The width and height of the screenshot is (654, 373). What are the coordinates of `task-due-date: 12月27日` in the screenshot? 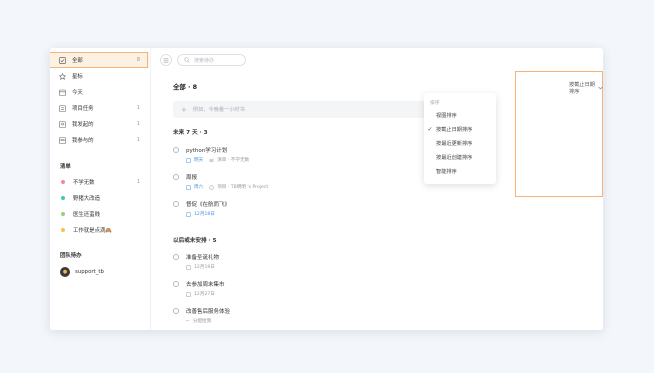 It's located at (200, 294).